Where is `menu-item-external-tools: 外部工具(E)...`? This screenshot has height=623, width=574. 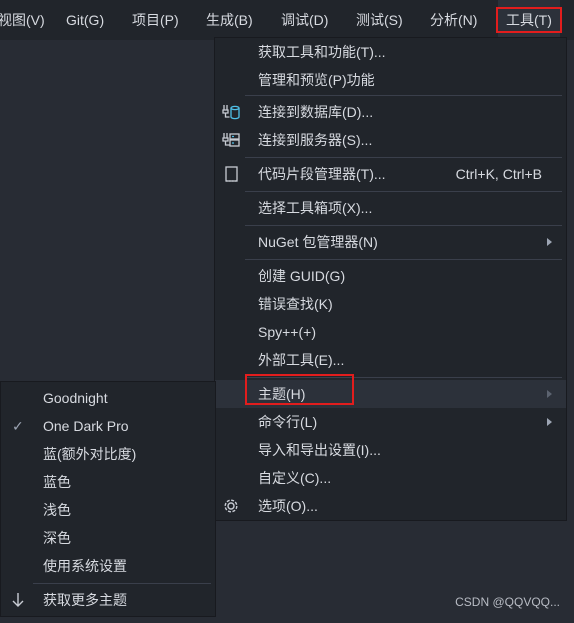
menu-item-external-tools: 外部工具(E)... is located at coordinates (390, 360).